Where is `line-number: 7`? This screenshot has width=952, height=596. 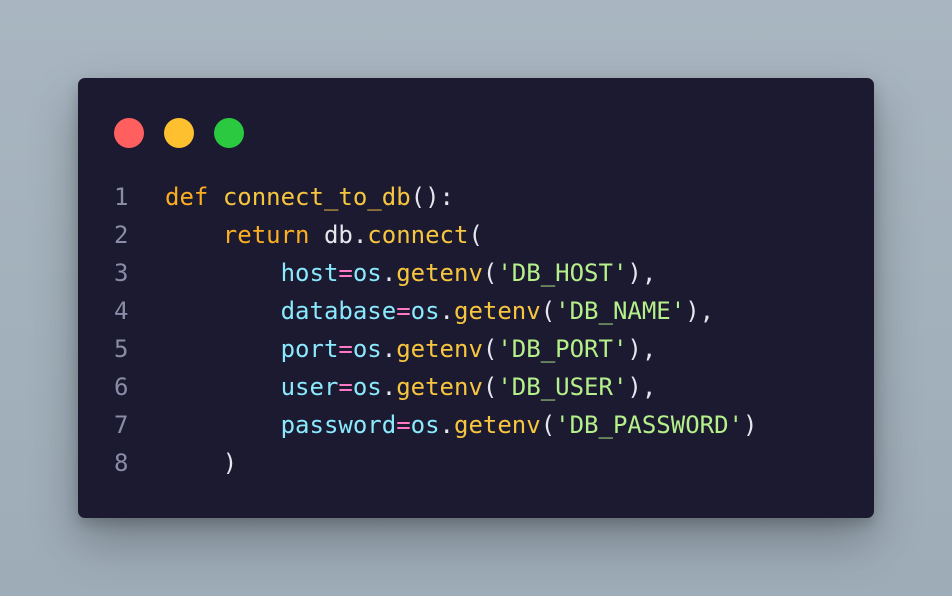
line-number: 7 is located at coordinates (121, 425).